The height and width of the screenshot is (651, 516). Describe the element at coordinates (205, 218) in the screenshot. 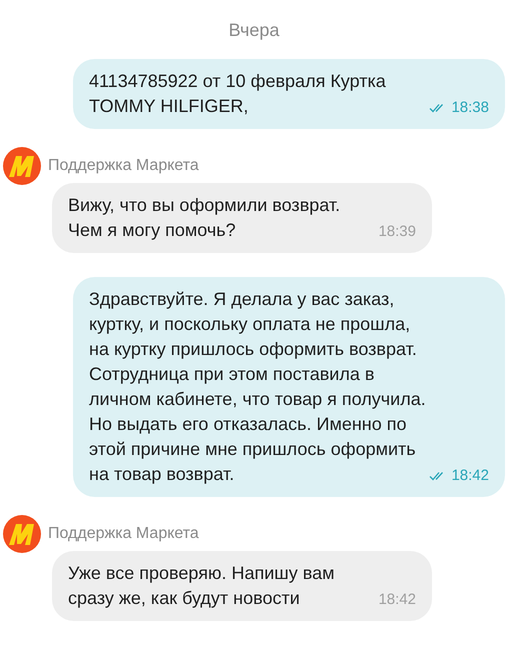

I see `message-text: Вижу, что вы оформили возврат. Чем я могу помочь?` at that location.